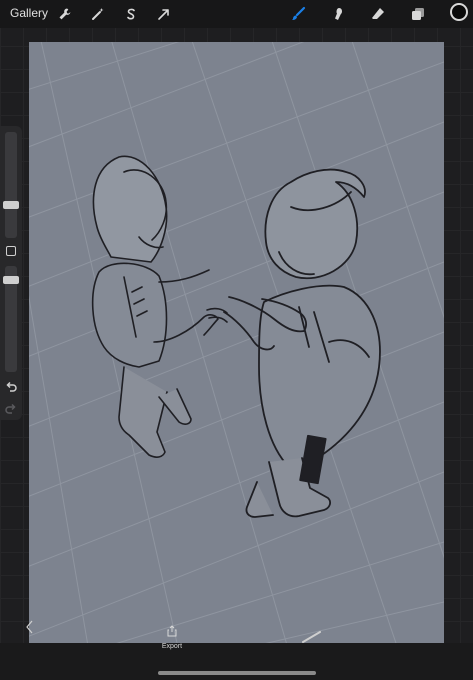 This screenshot has width=473, height=680. What do you see at coordinates (164, 14) in the screenshot?
I see `transform-arrow-icon` at bounding box center [164, 14].